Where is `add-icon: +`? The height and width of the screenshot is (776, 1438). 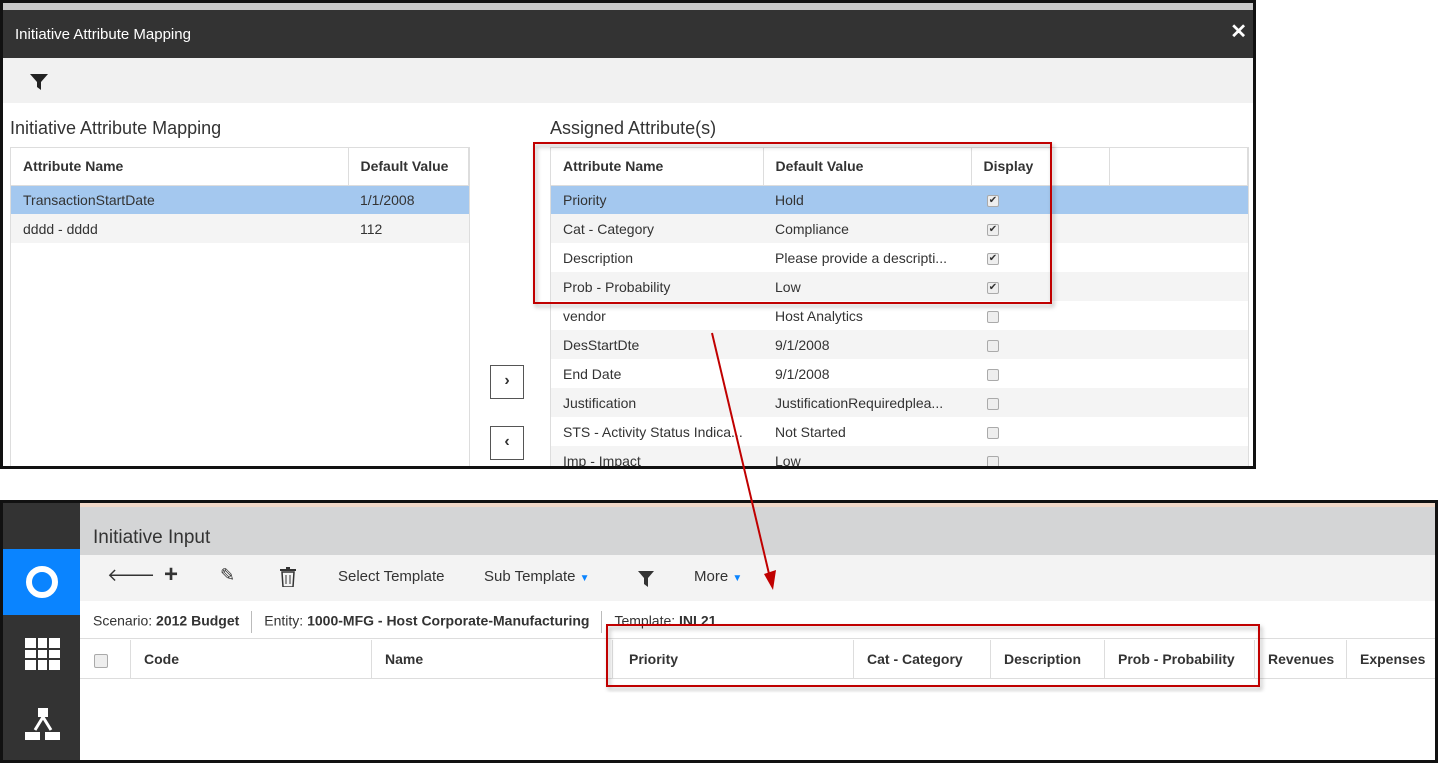
add-icon: + is located at coordinates (171, 575).